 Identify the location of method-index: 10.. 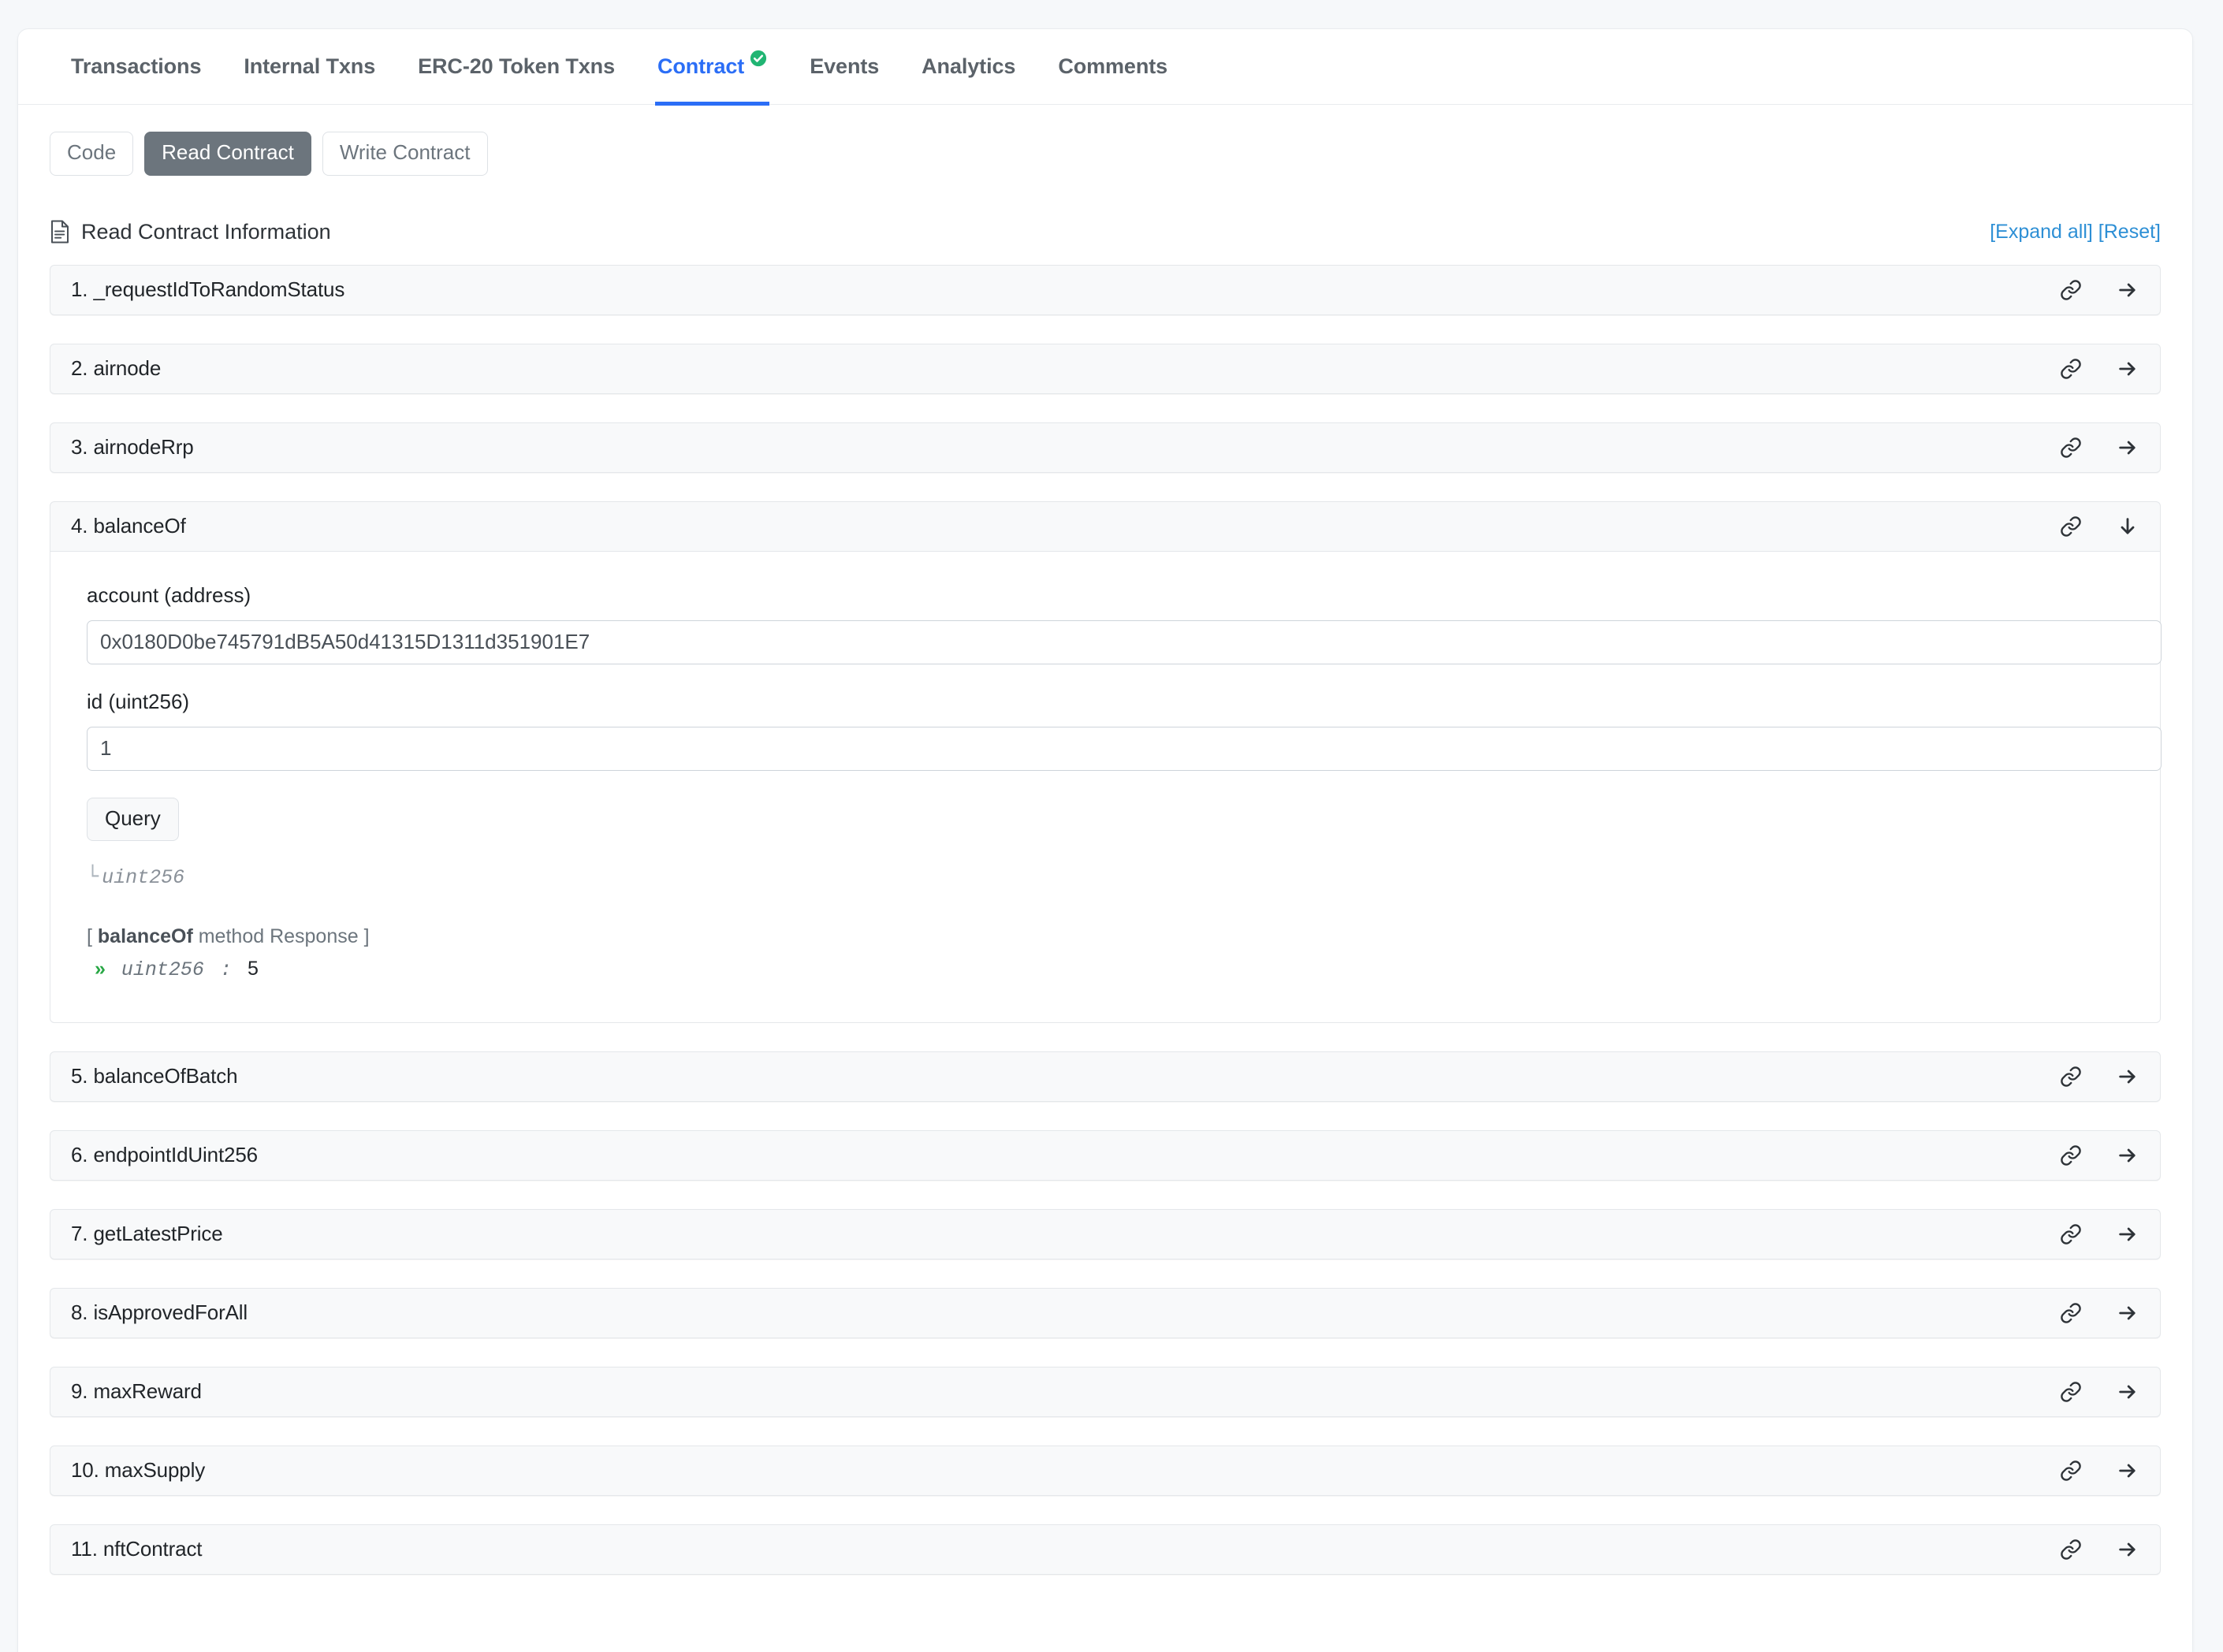
(85, 1470).